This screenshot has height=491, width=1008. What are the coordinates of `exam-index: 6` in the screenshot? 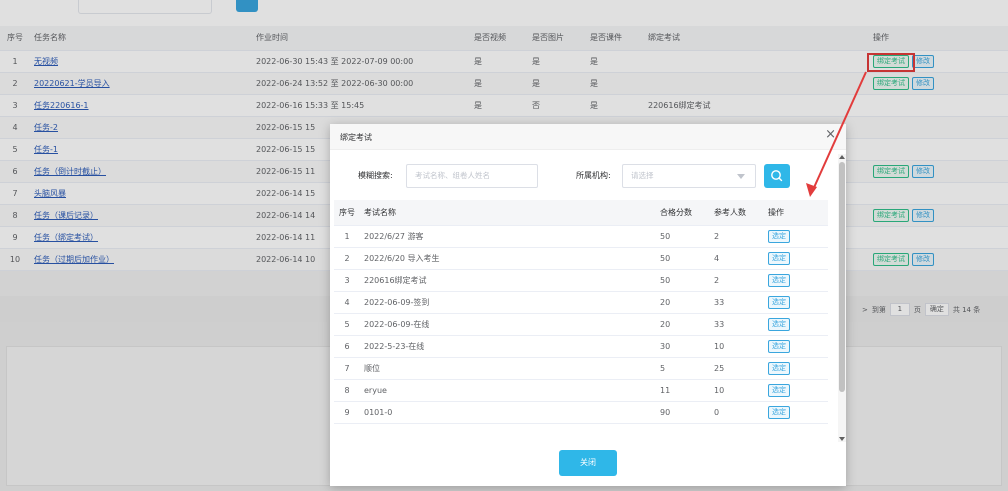 It's located at (347, 346).